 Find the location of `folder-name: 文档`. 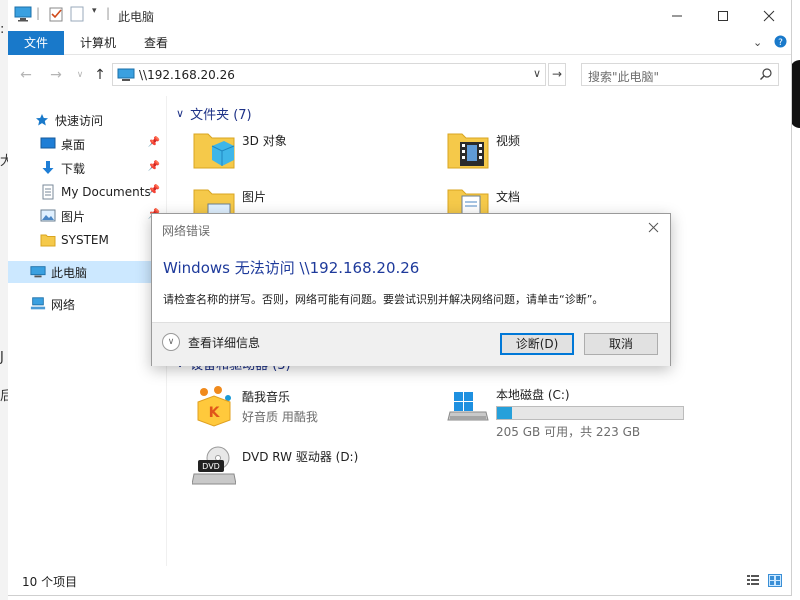

folder-name: 文档 is located at coordinates (508, 197).